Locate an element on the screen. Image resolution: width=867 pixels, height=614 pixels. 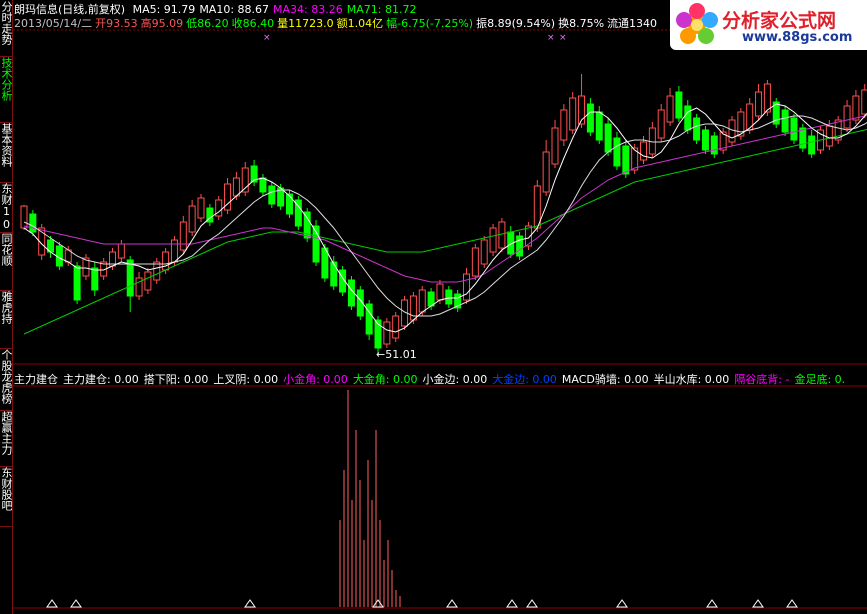
logo-text: 分析家公式网 is located at coordinates (779, 21).